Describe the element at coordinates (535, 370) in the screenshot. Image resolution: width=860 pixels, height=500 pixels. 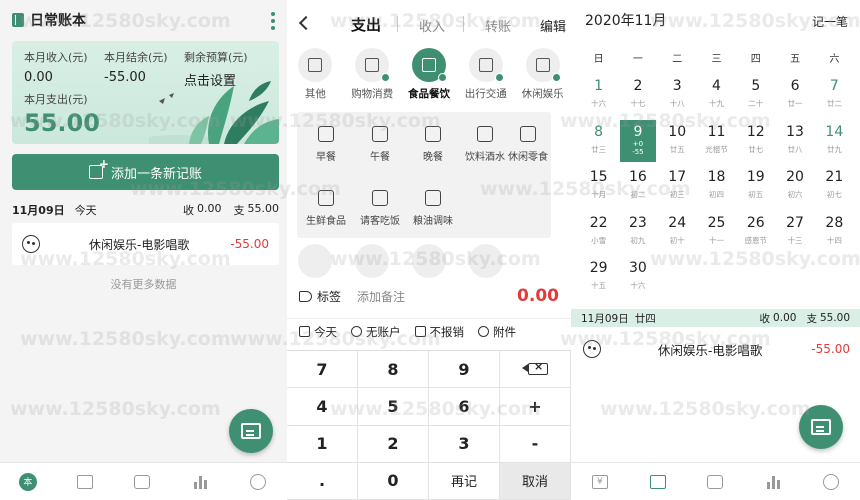
I see `backspace-key` at that location.